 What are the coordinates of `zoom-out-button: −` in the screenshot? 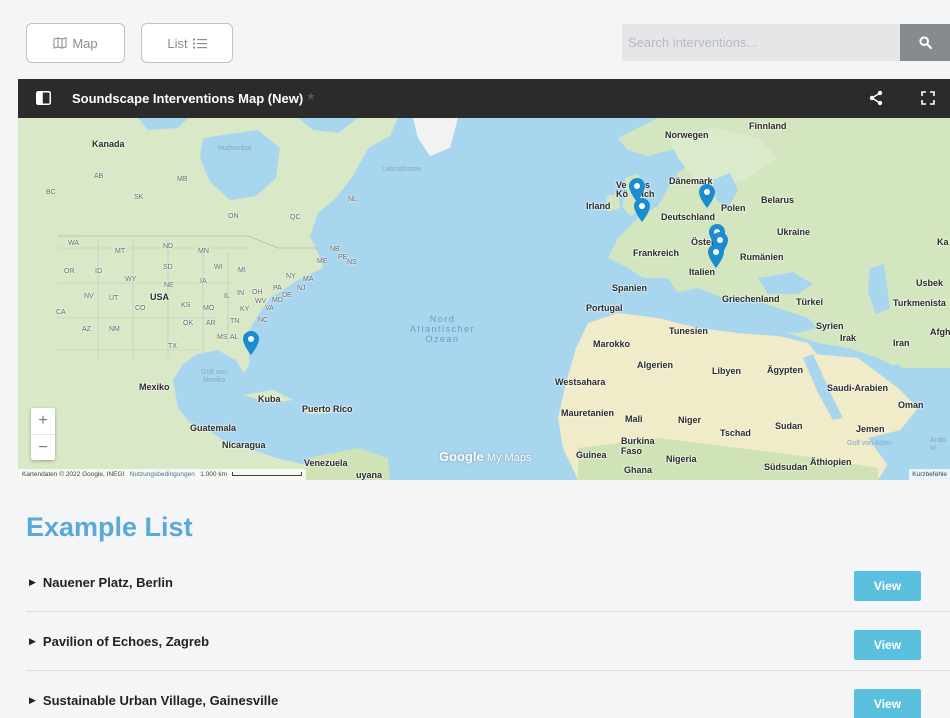 It's located at (43, 447).